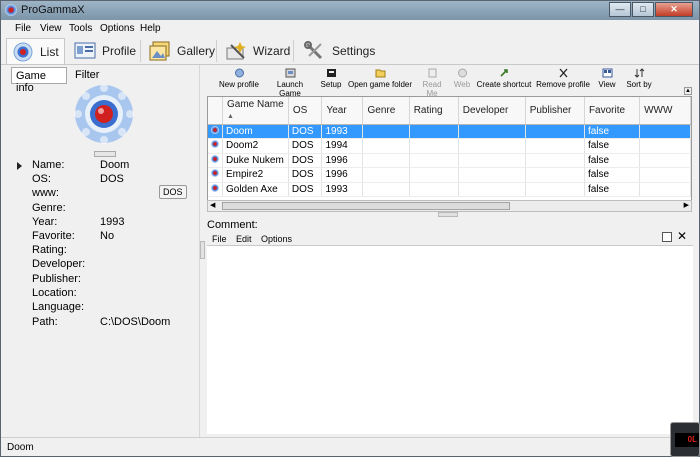 The width and height of the screenshot is (700, 457). Describe the element at coordinates (639, 80) in the screenshot. I see `sort-by-button: Sort by` at that location.